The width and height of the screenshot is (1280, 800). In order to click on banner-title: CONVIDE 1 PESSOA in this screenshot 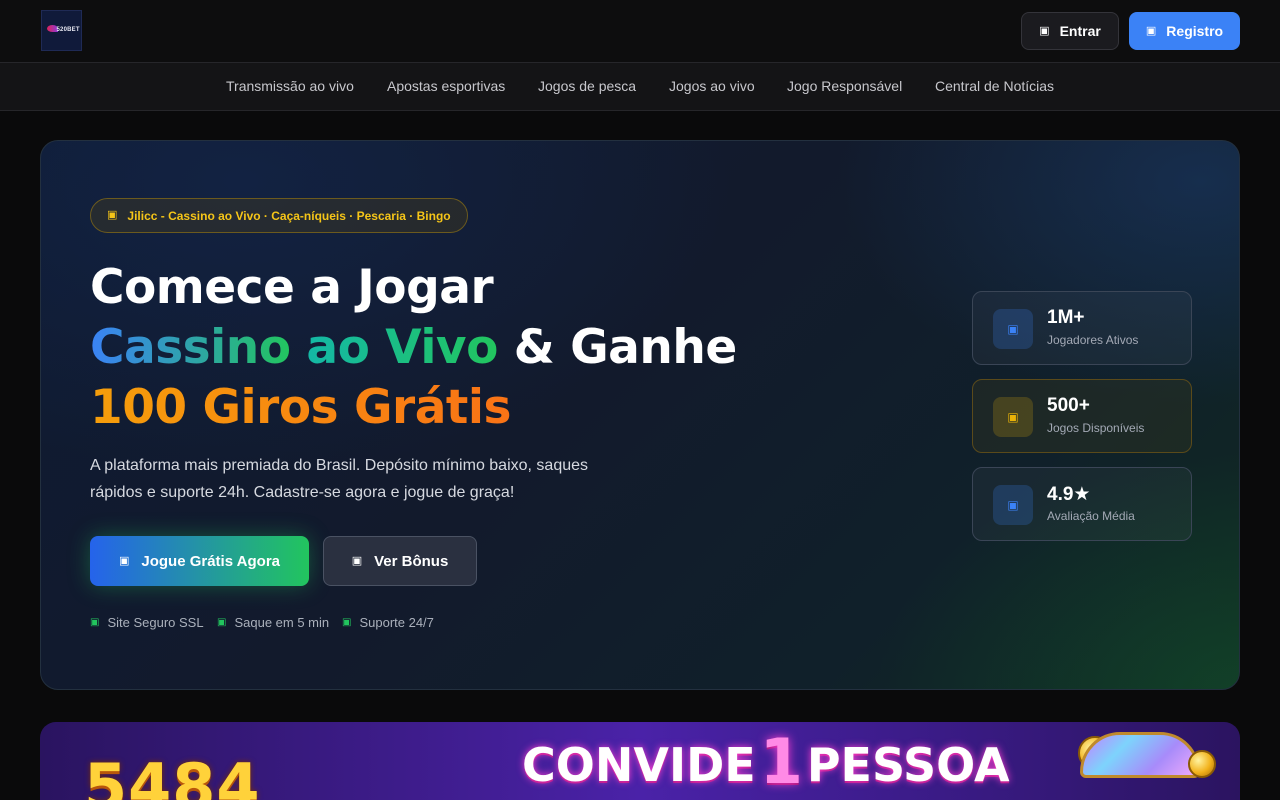, I will do `click(766, 761)`.